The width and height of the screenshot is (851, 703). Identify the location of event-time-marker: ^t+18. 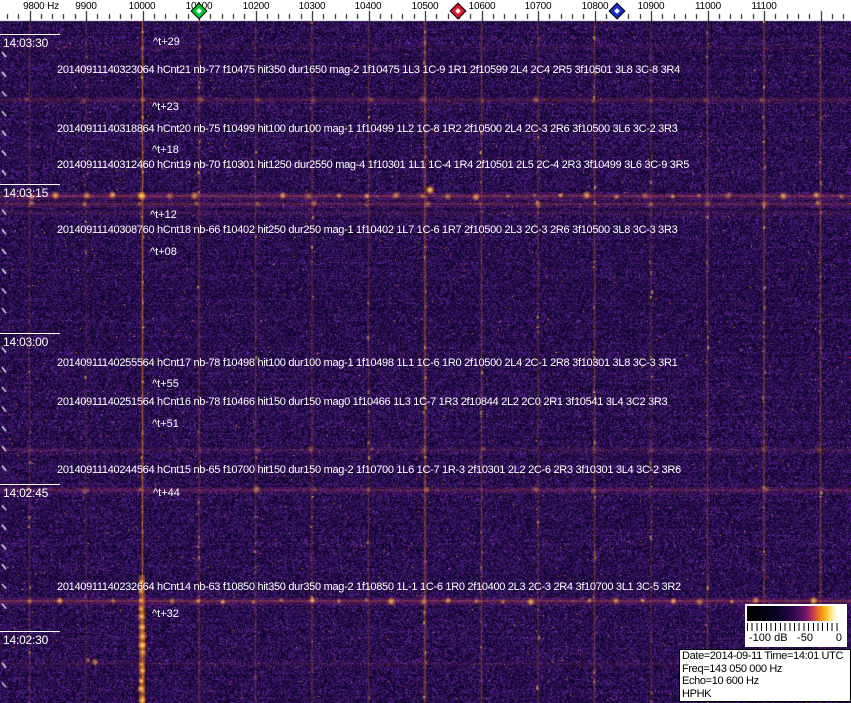
(165, 150).